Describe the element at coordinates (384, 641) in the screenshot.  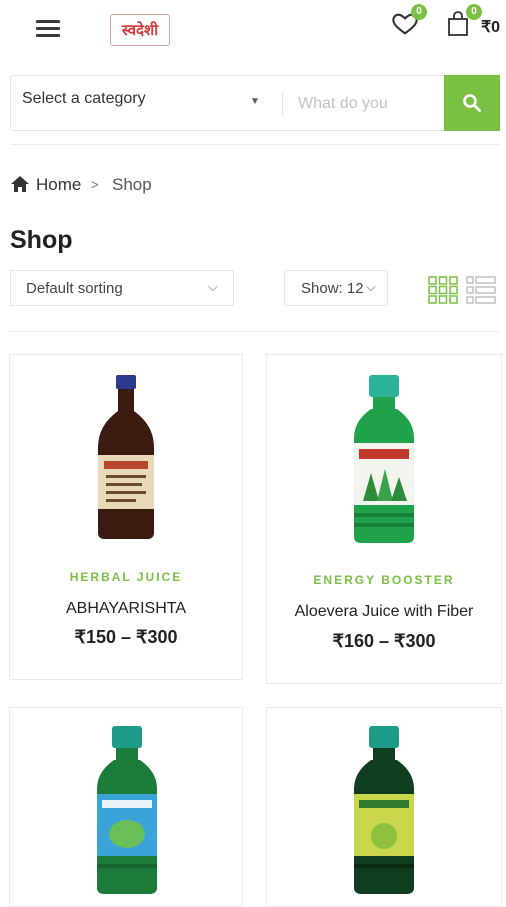
I see `product-price: ₹160 – ₹300` at that location.